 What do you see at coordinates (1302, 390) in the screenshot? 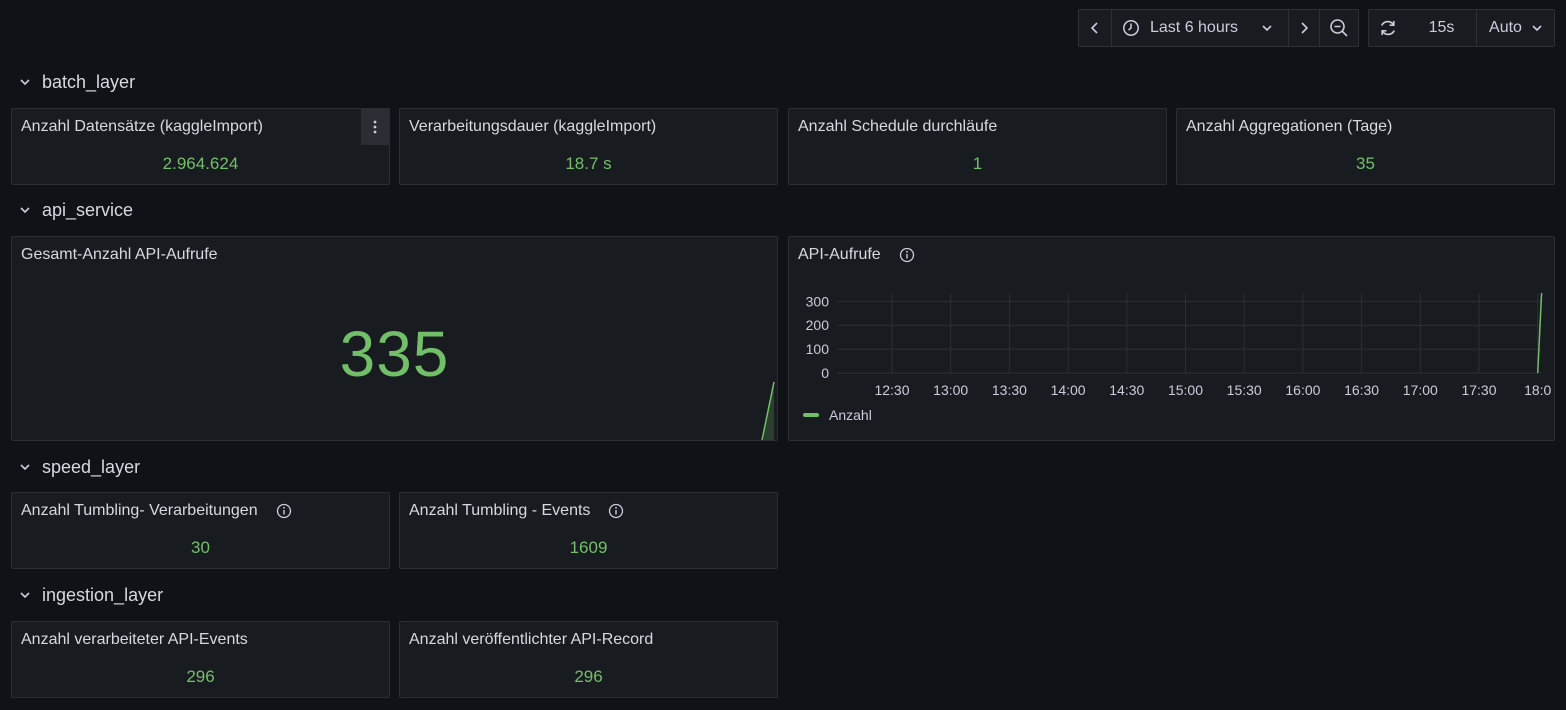
I see `x-tick-label: 16:00` at bounding box center [1302, 390].